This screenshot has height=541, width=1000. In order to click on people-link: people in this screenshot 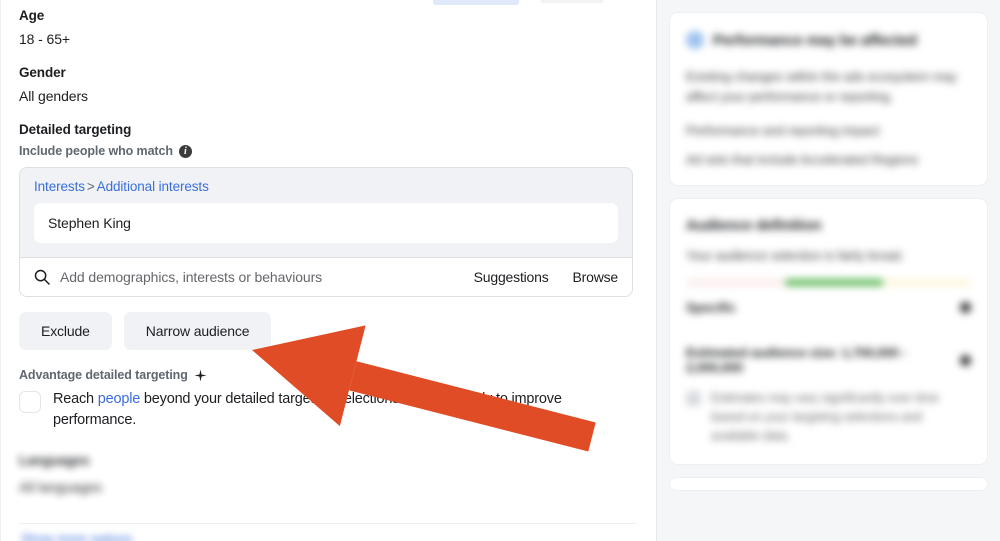, I will do `click(119, 399)`.